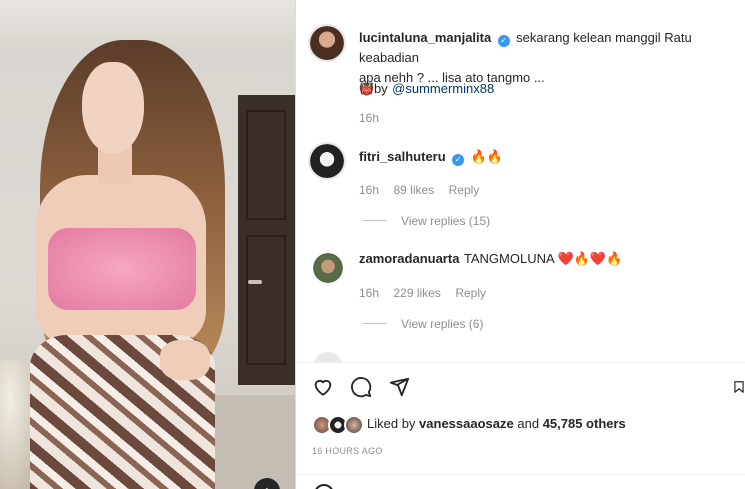  What do you see at coordinates (122, 269) in the screenshot?
I see `pink-top` at bounding box center [122, 269].